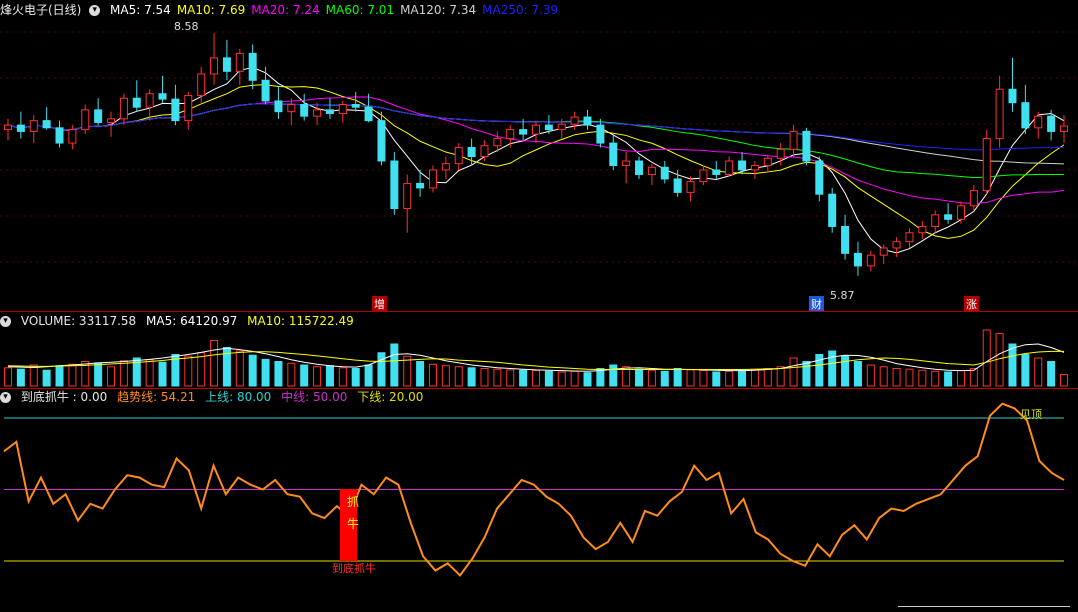 This screenshot has width=1078, height=612. What do you see at coordinates (314, 397) in the screenshot?
I see `indicator-middle: 中线: 50.00` at bounding box center [314, 397].